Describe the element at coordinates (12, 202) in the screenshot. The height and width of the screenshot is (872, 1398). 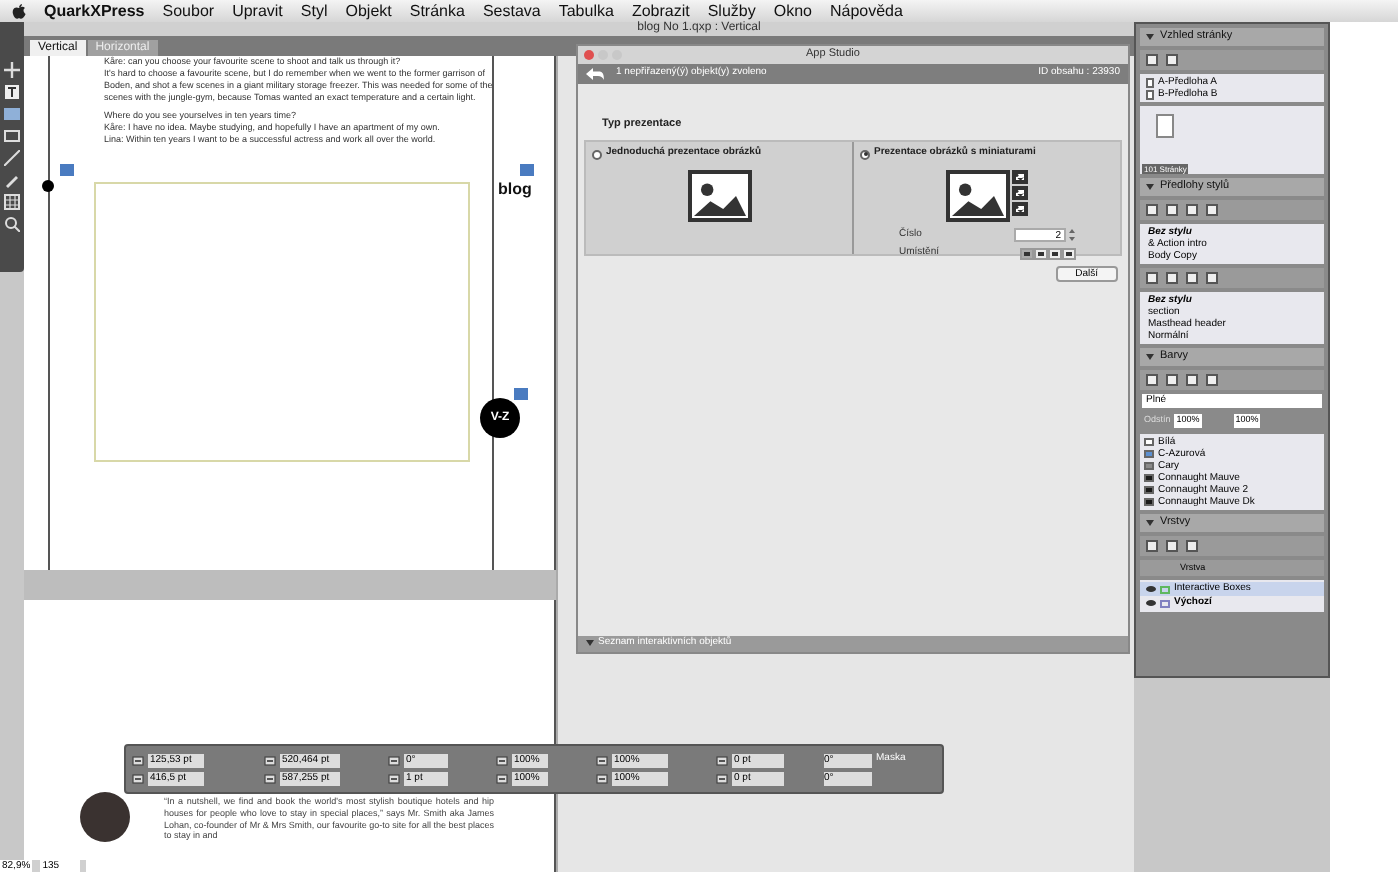
I see `table-icon` at that location.